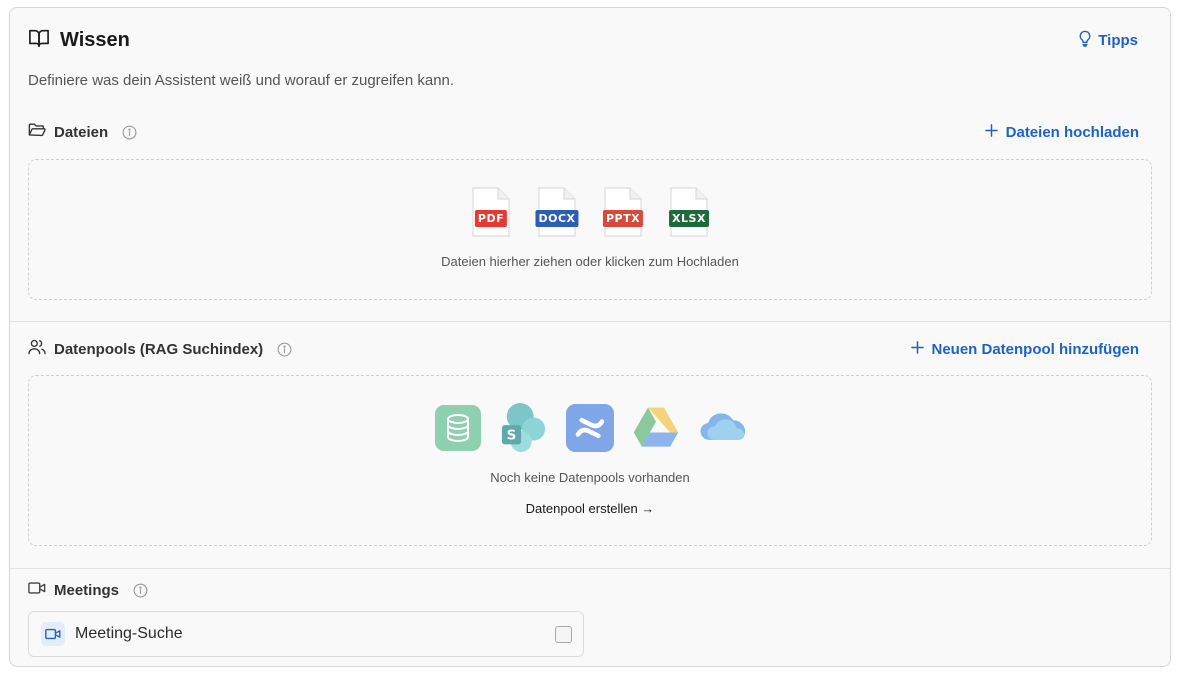 Image resolution: width=1185 pixels, height=676 pixels. Describe the element at coordinates (1118, 40) in the screenshot. I see `tips-label: Tipps` at that location.